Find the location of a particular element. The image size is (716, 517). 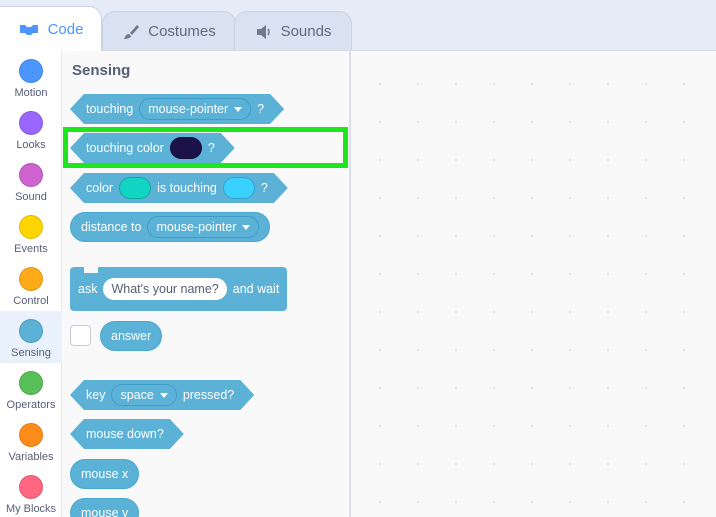

tab-code: Code is located at coordinates (51, 28).